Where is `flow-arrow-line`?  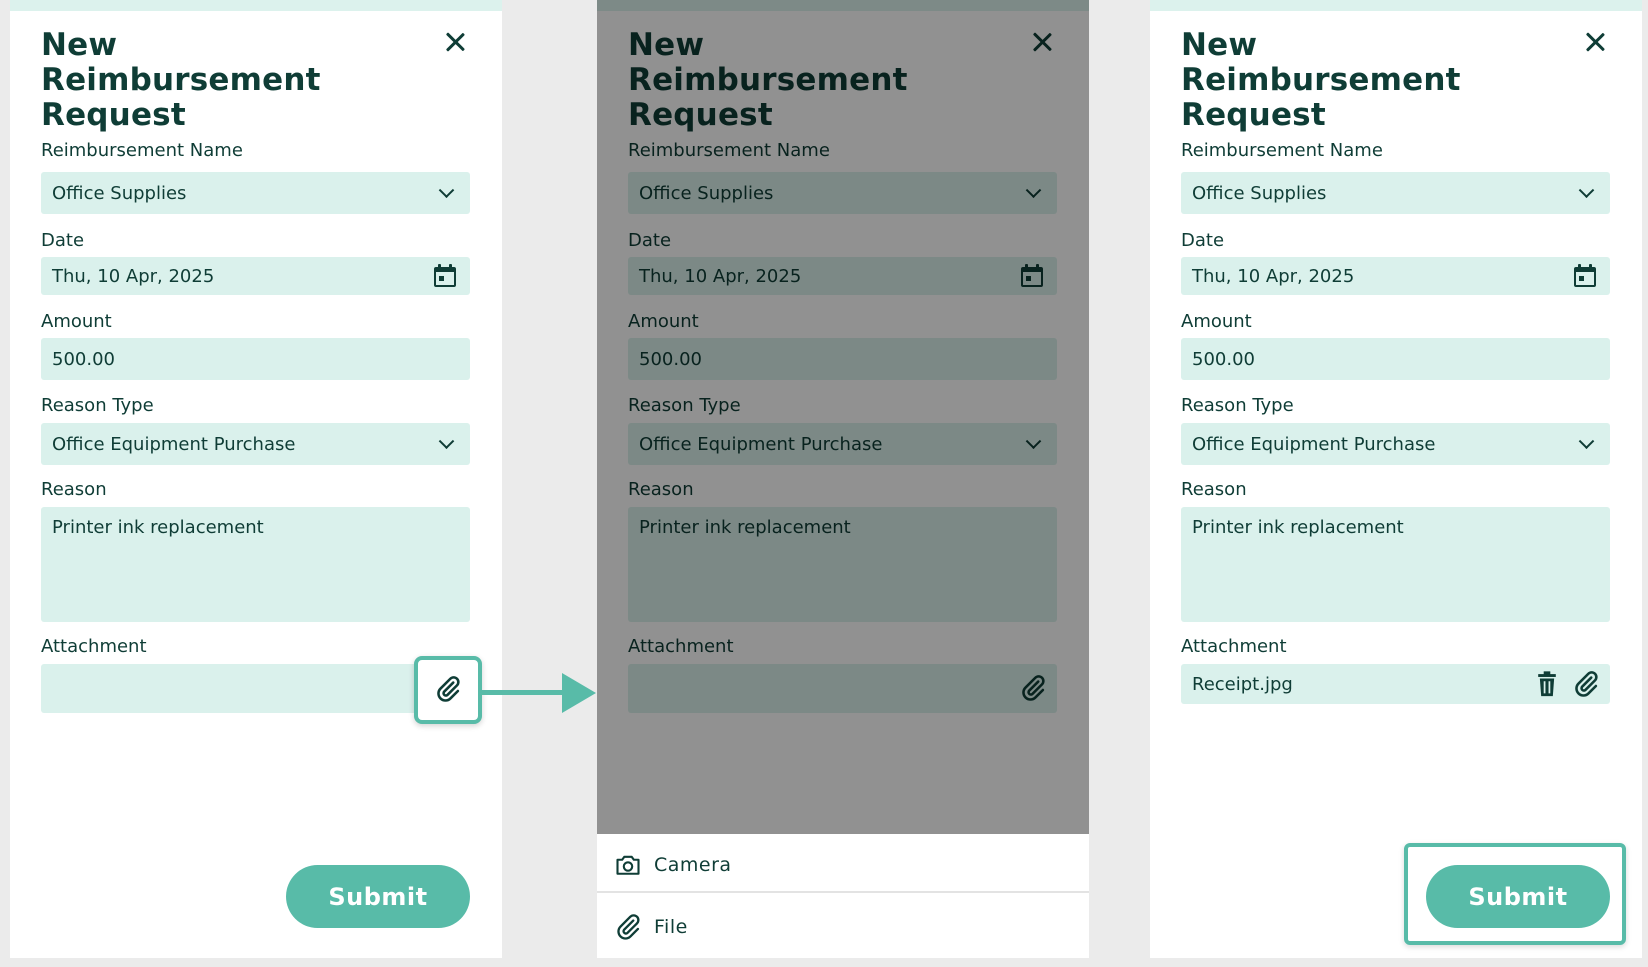 flow-arrow-line is located at coordinates (524, 692).